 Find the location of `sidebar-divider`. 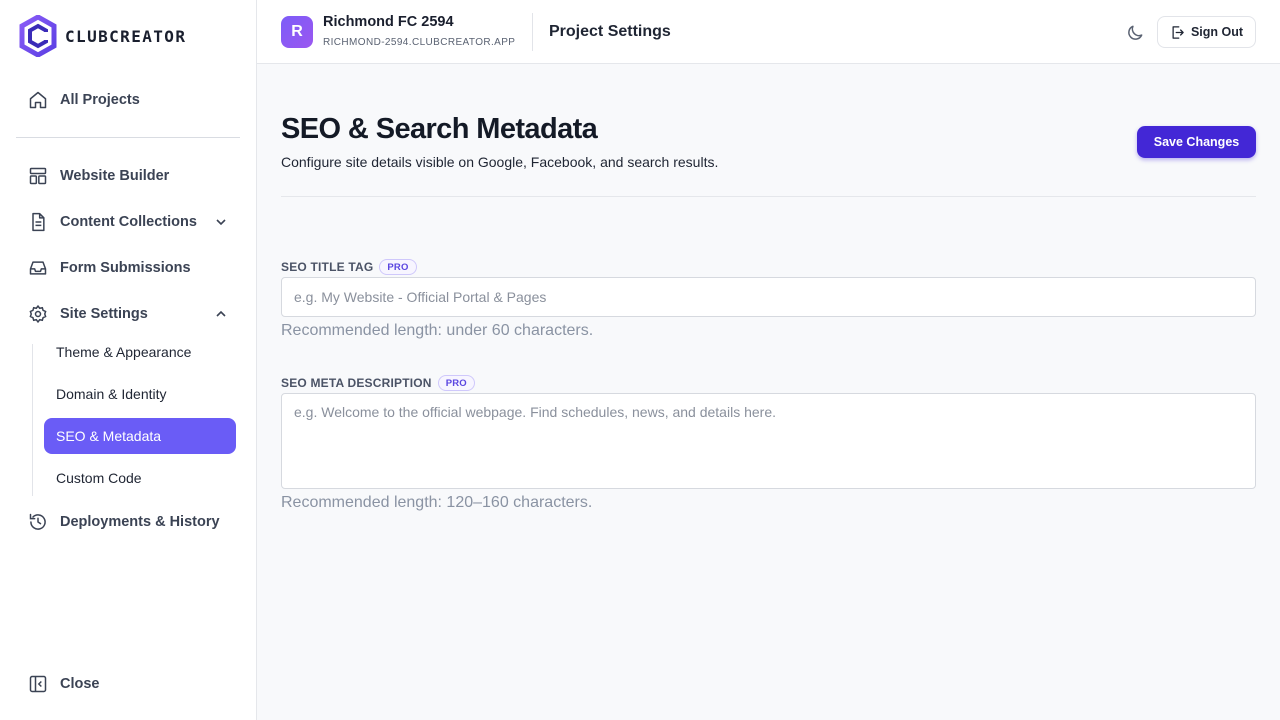

sidebar-divider is located at coordinates (128, 137).